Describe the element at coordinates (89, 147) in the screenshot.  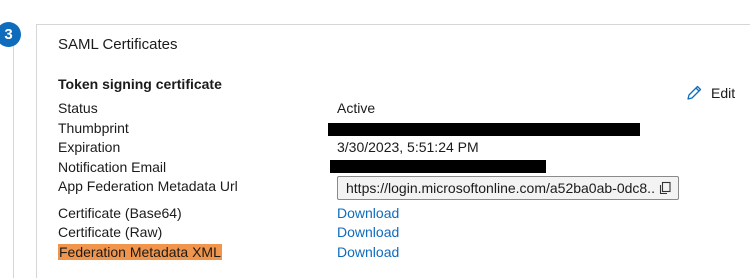
I see `expiration-label: Expiration` at that location.